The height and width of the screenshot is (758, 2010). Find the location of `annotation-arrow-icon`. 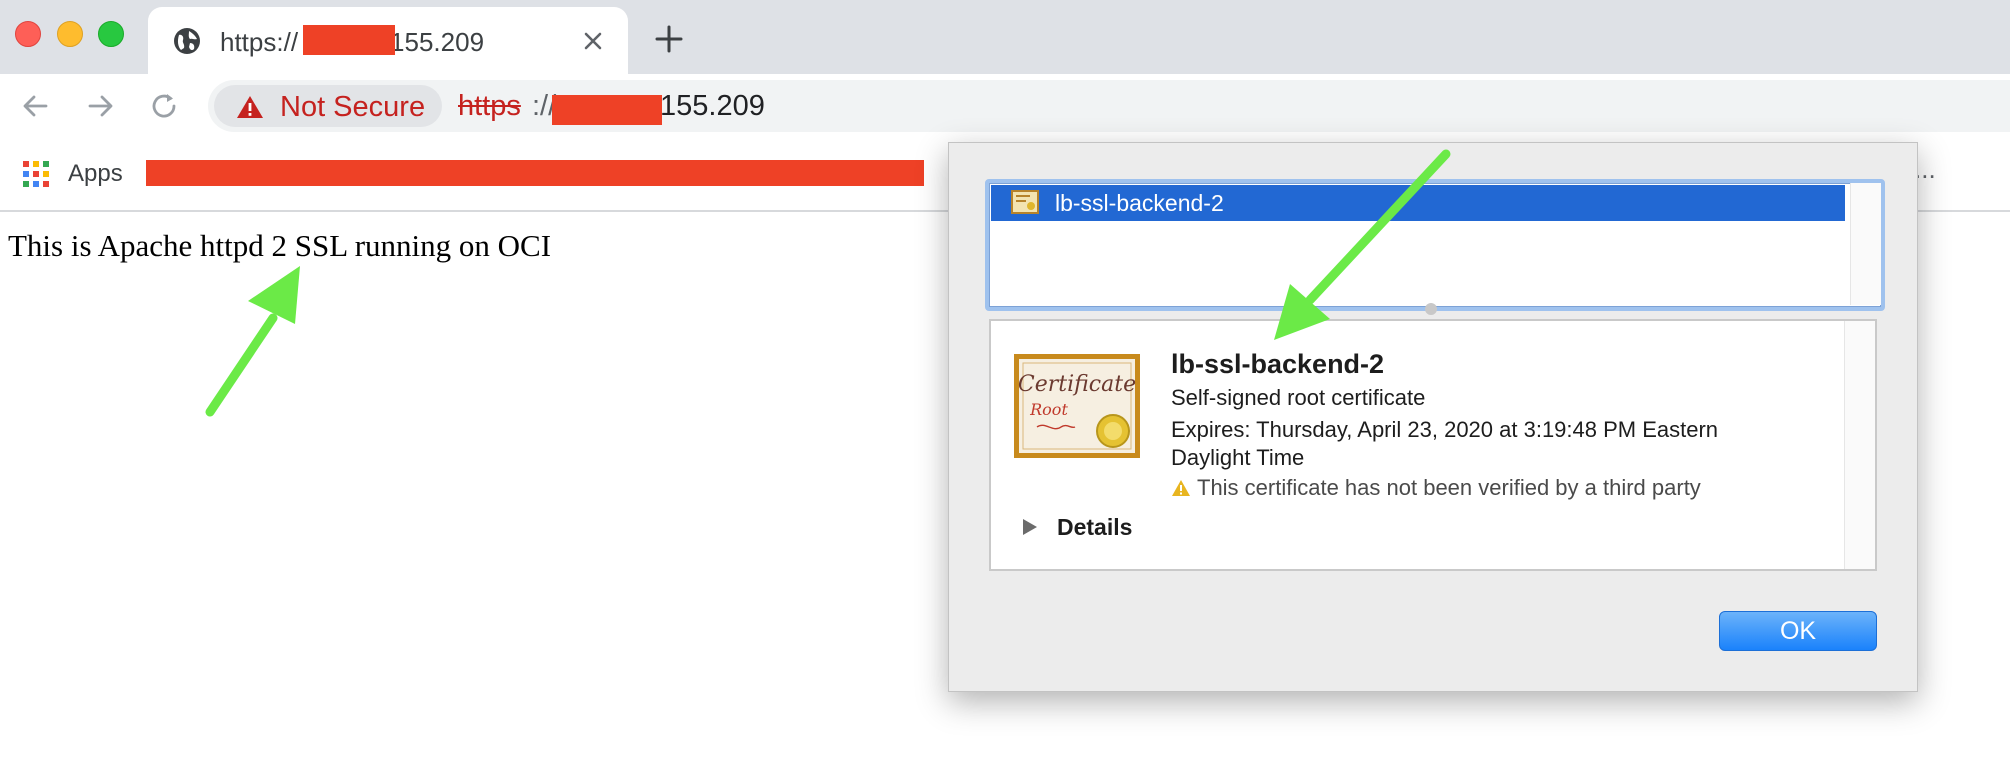

annotation-arrow-icon is located at coordinates (252, 341).